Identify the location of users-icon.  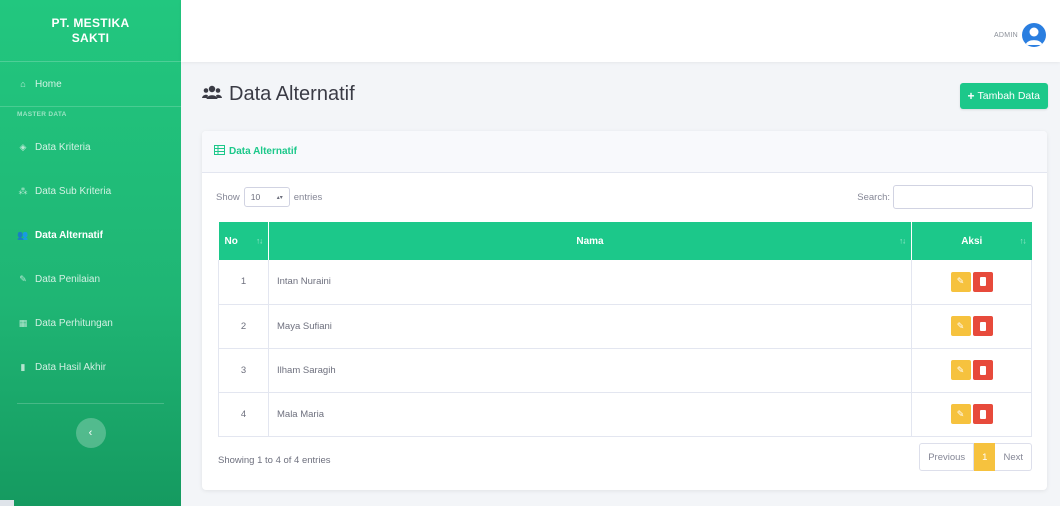
(212, 94).